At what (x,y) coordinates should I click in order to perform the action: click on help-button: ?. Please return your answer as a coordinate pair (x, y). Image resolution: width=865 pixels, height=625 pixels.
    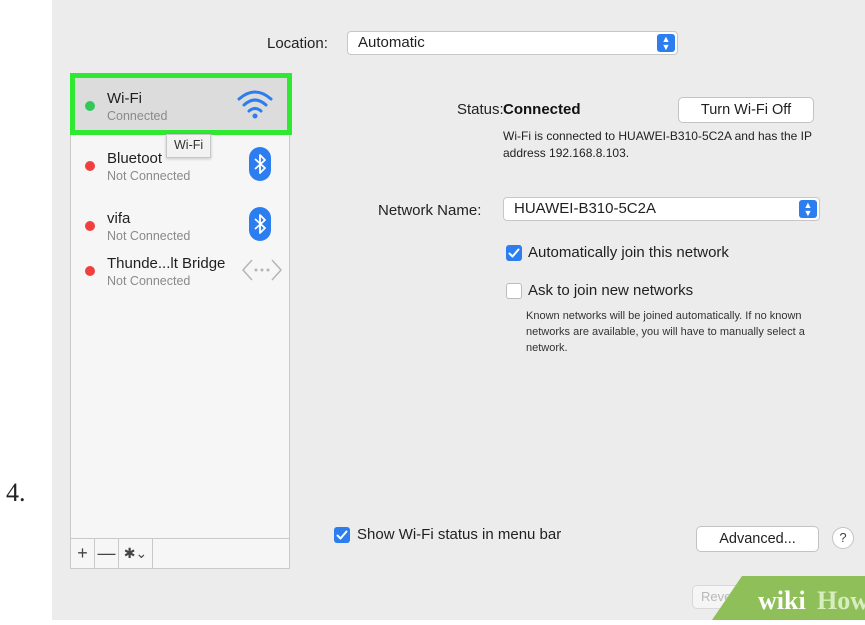
    Looking at the image, I should click on (843, 538).